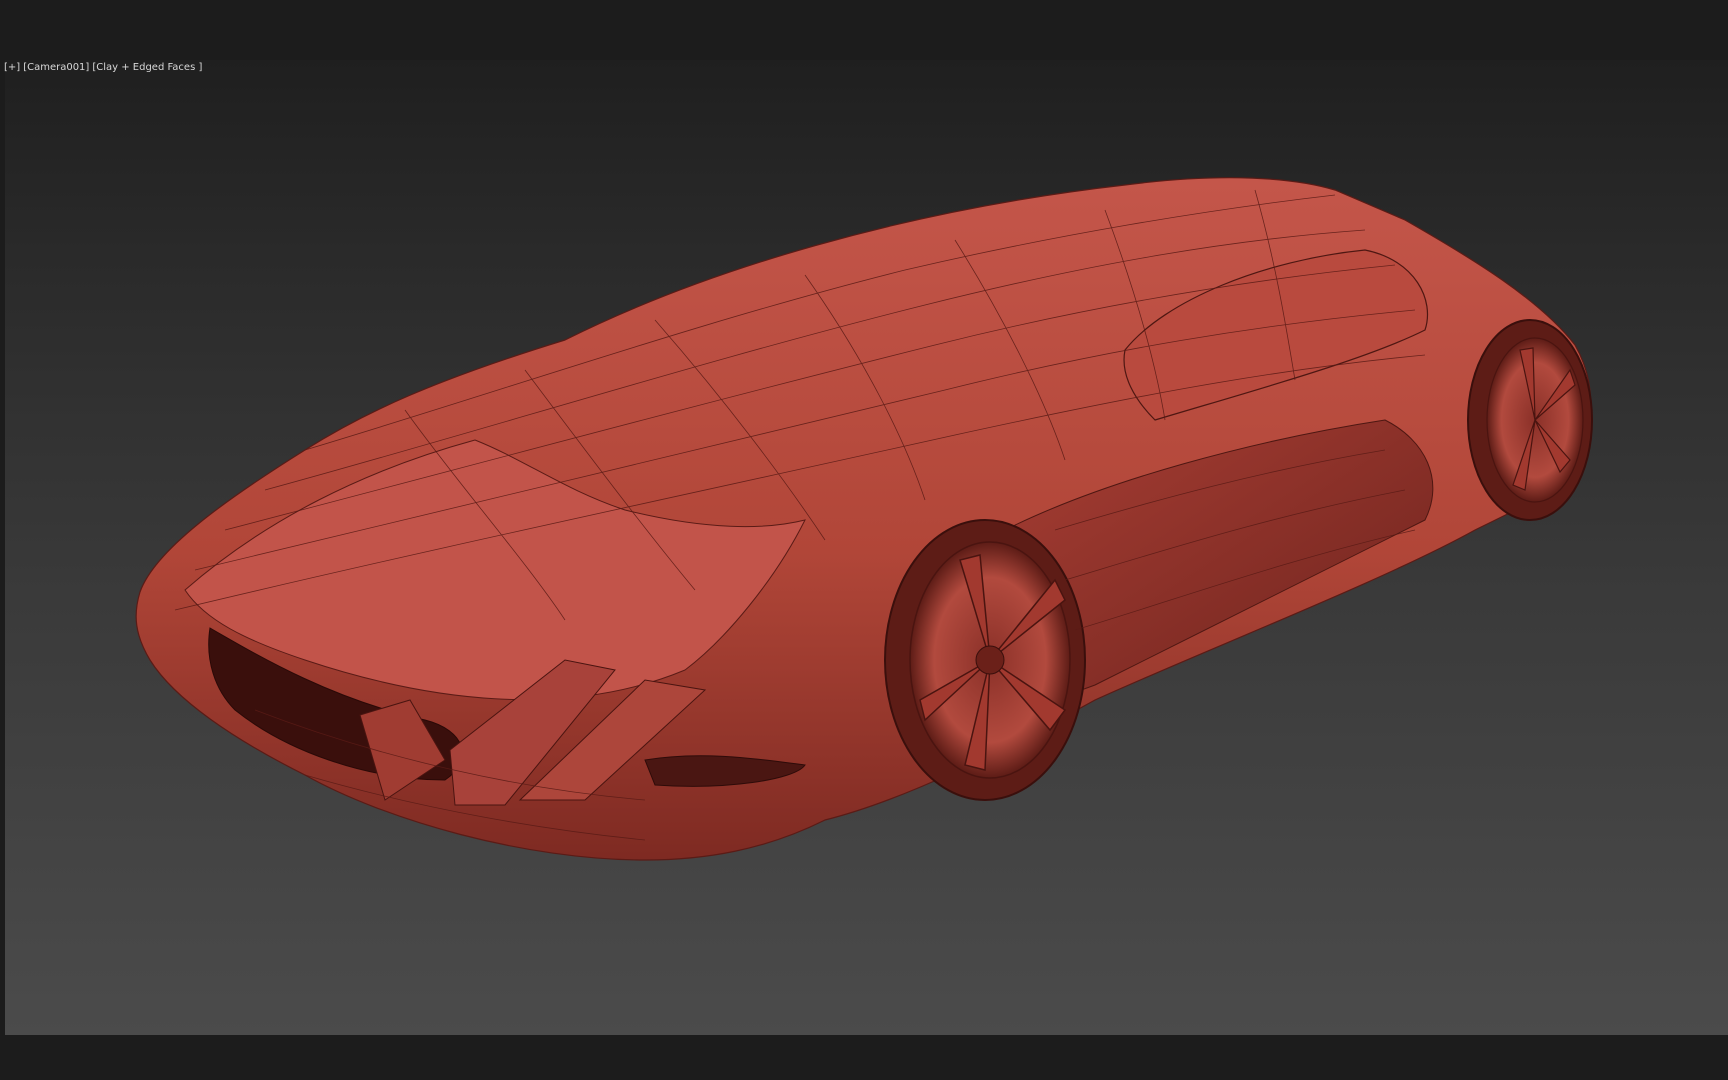 Image resolution: width=1728 pixels, height=1080 pixels. I want to click on front-wheel, so click(985, 660).